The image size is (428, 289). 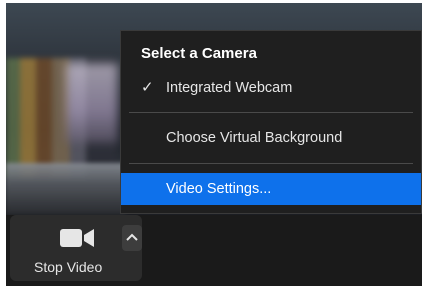 I want to click on stop-video-label: Stop Video, so click(x=68, y=267).